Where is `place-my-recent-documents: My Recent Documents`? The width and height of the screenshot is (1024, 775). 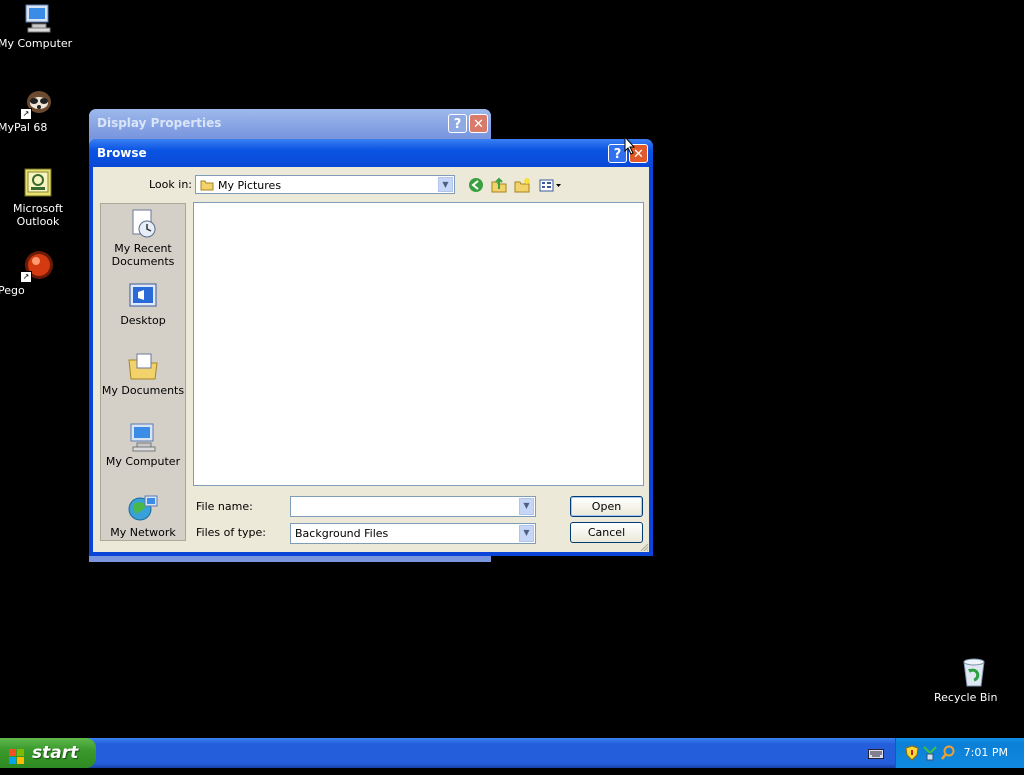
place-my-recent-documents: My Recent Documents is located at coordinates (143, 238).